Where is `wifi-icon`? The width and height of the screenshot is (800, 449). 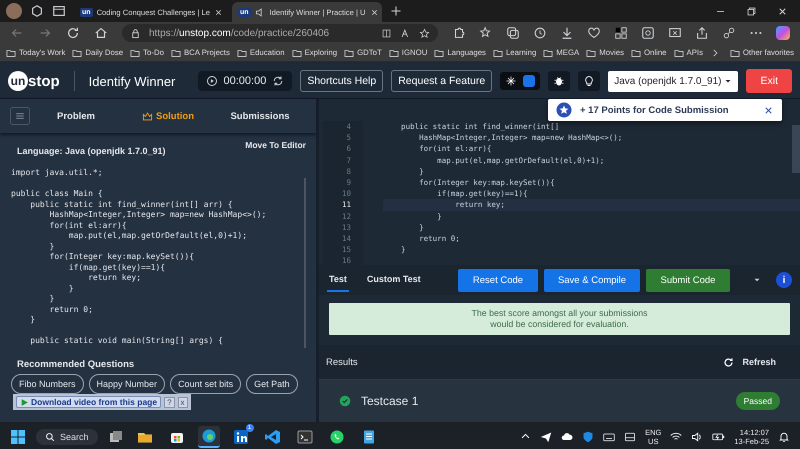
wifi-icon is located at coordinates (676, 436).